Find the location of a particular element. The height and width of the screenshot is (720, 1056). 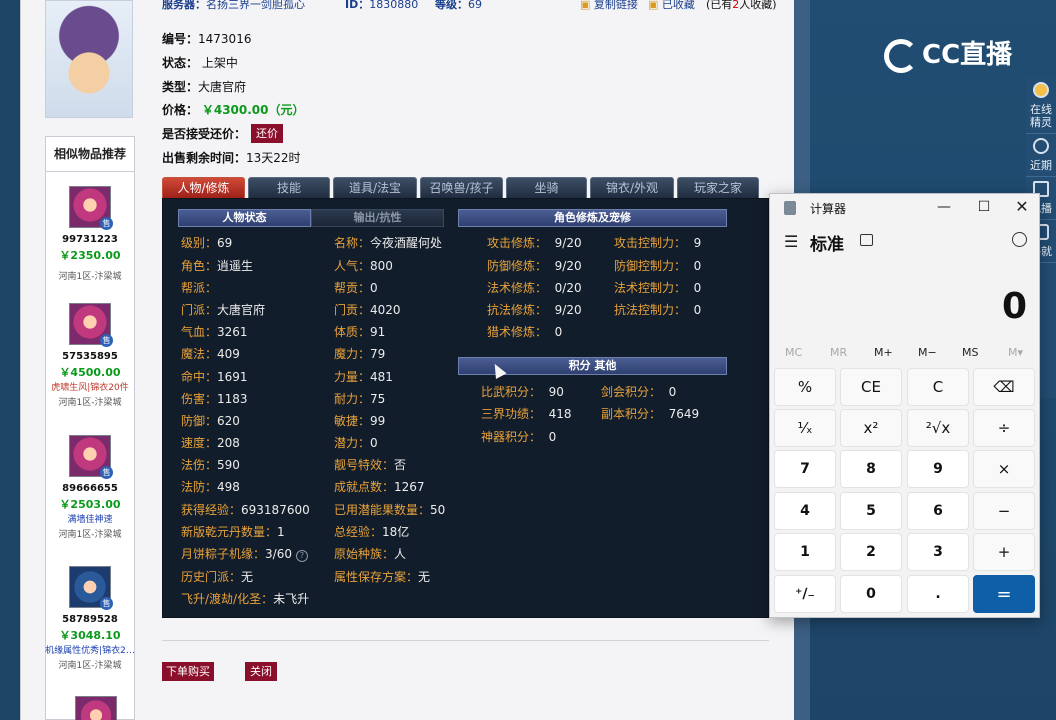

divide-button: ÷ is located at coordinates (1004, 428).